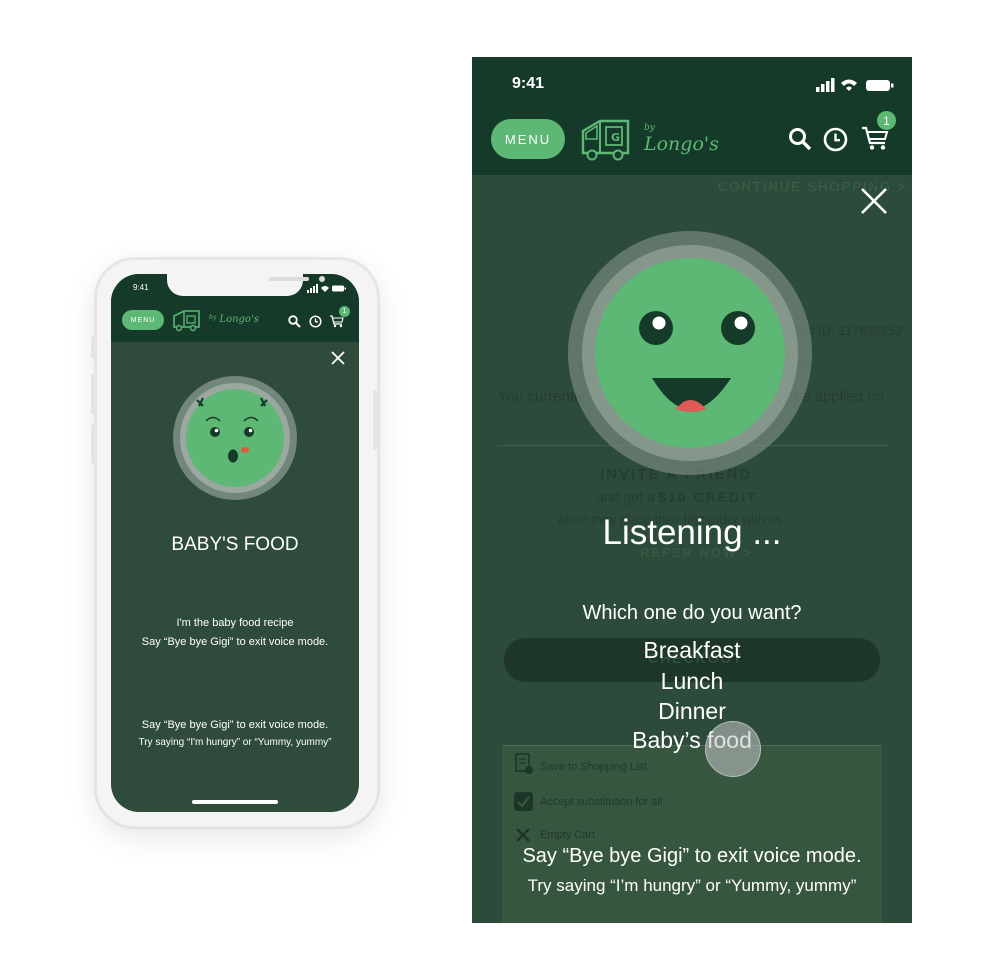  What do you see at coordinates (681, 144) in the screenshot?
I see `longos-logo: Longo's` at bounding box center [681, 144].